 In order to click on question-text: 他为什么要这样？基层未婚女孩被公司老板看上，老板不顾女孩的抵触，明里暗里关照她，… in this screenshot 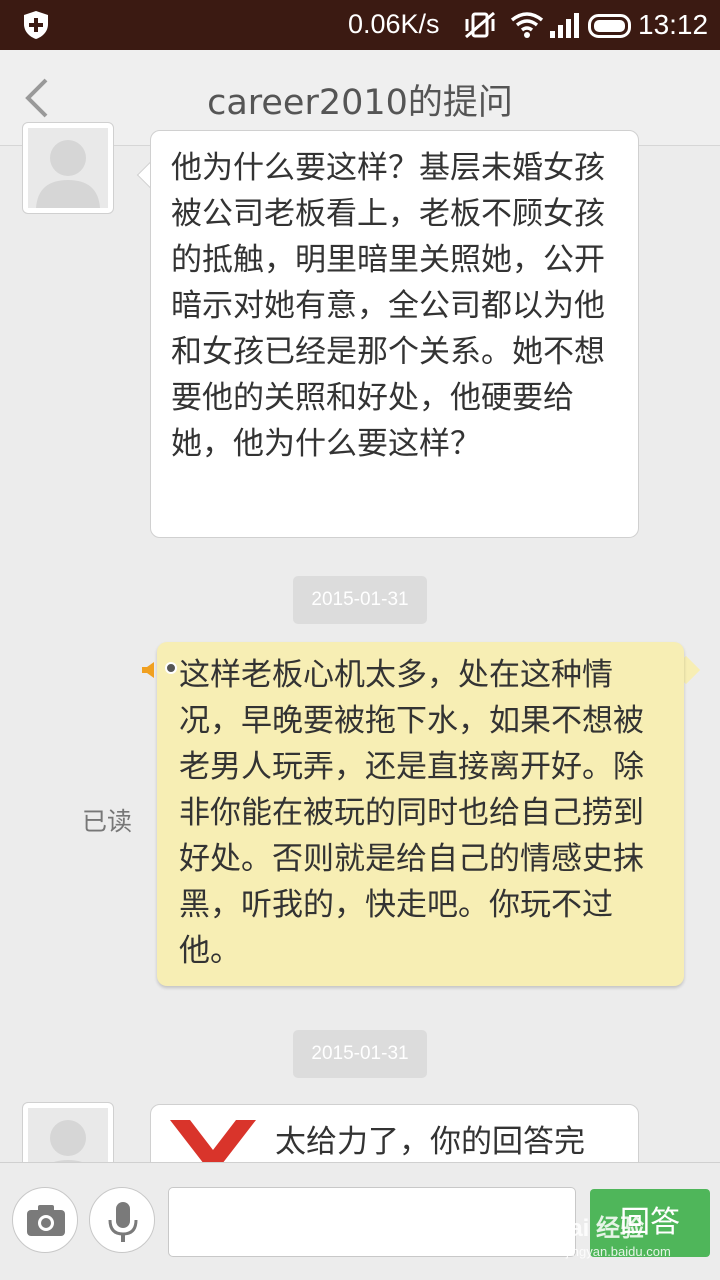, I will do `click(388, 306)`.